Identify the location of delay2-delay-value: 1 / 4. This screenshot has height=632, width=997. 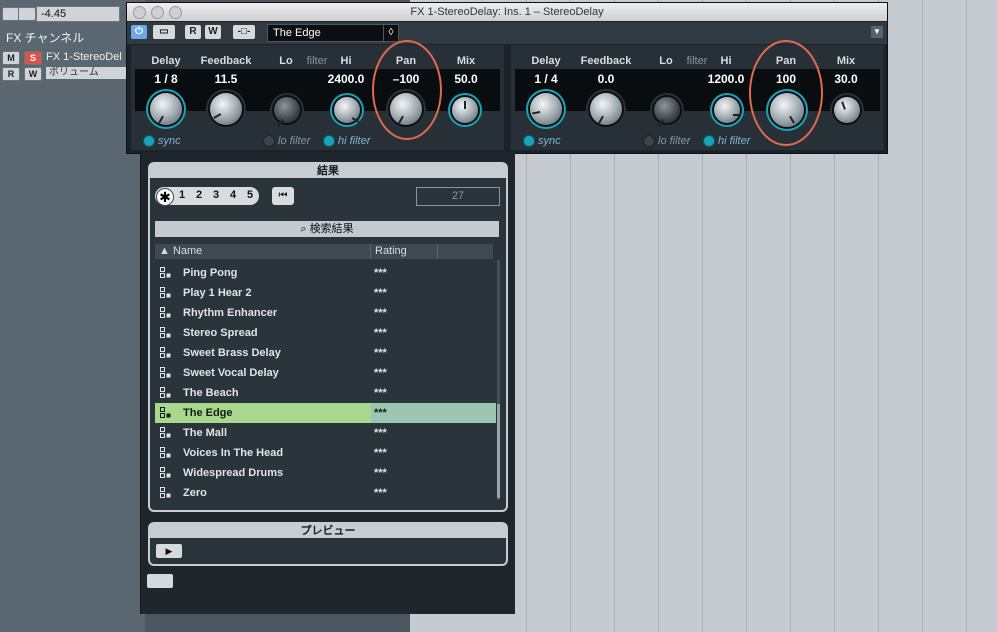
(546, 79).